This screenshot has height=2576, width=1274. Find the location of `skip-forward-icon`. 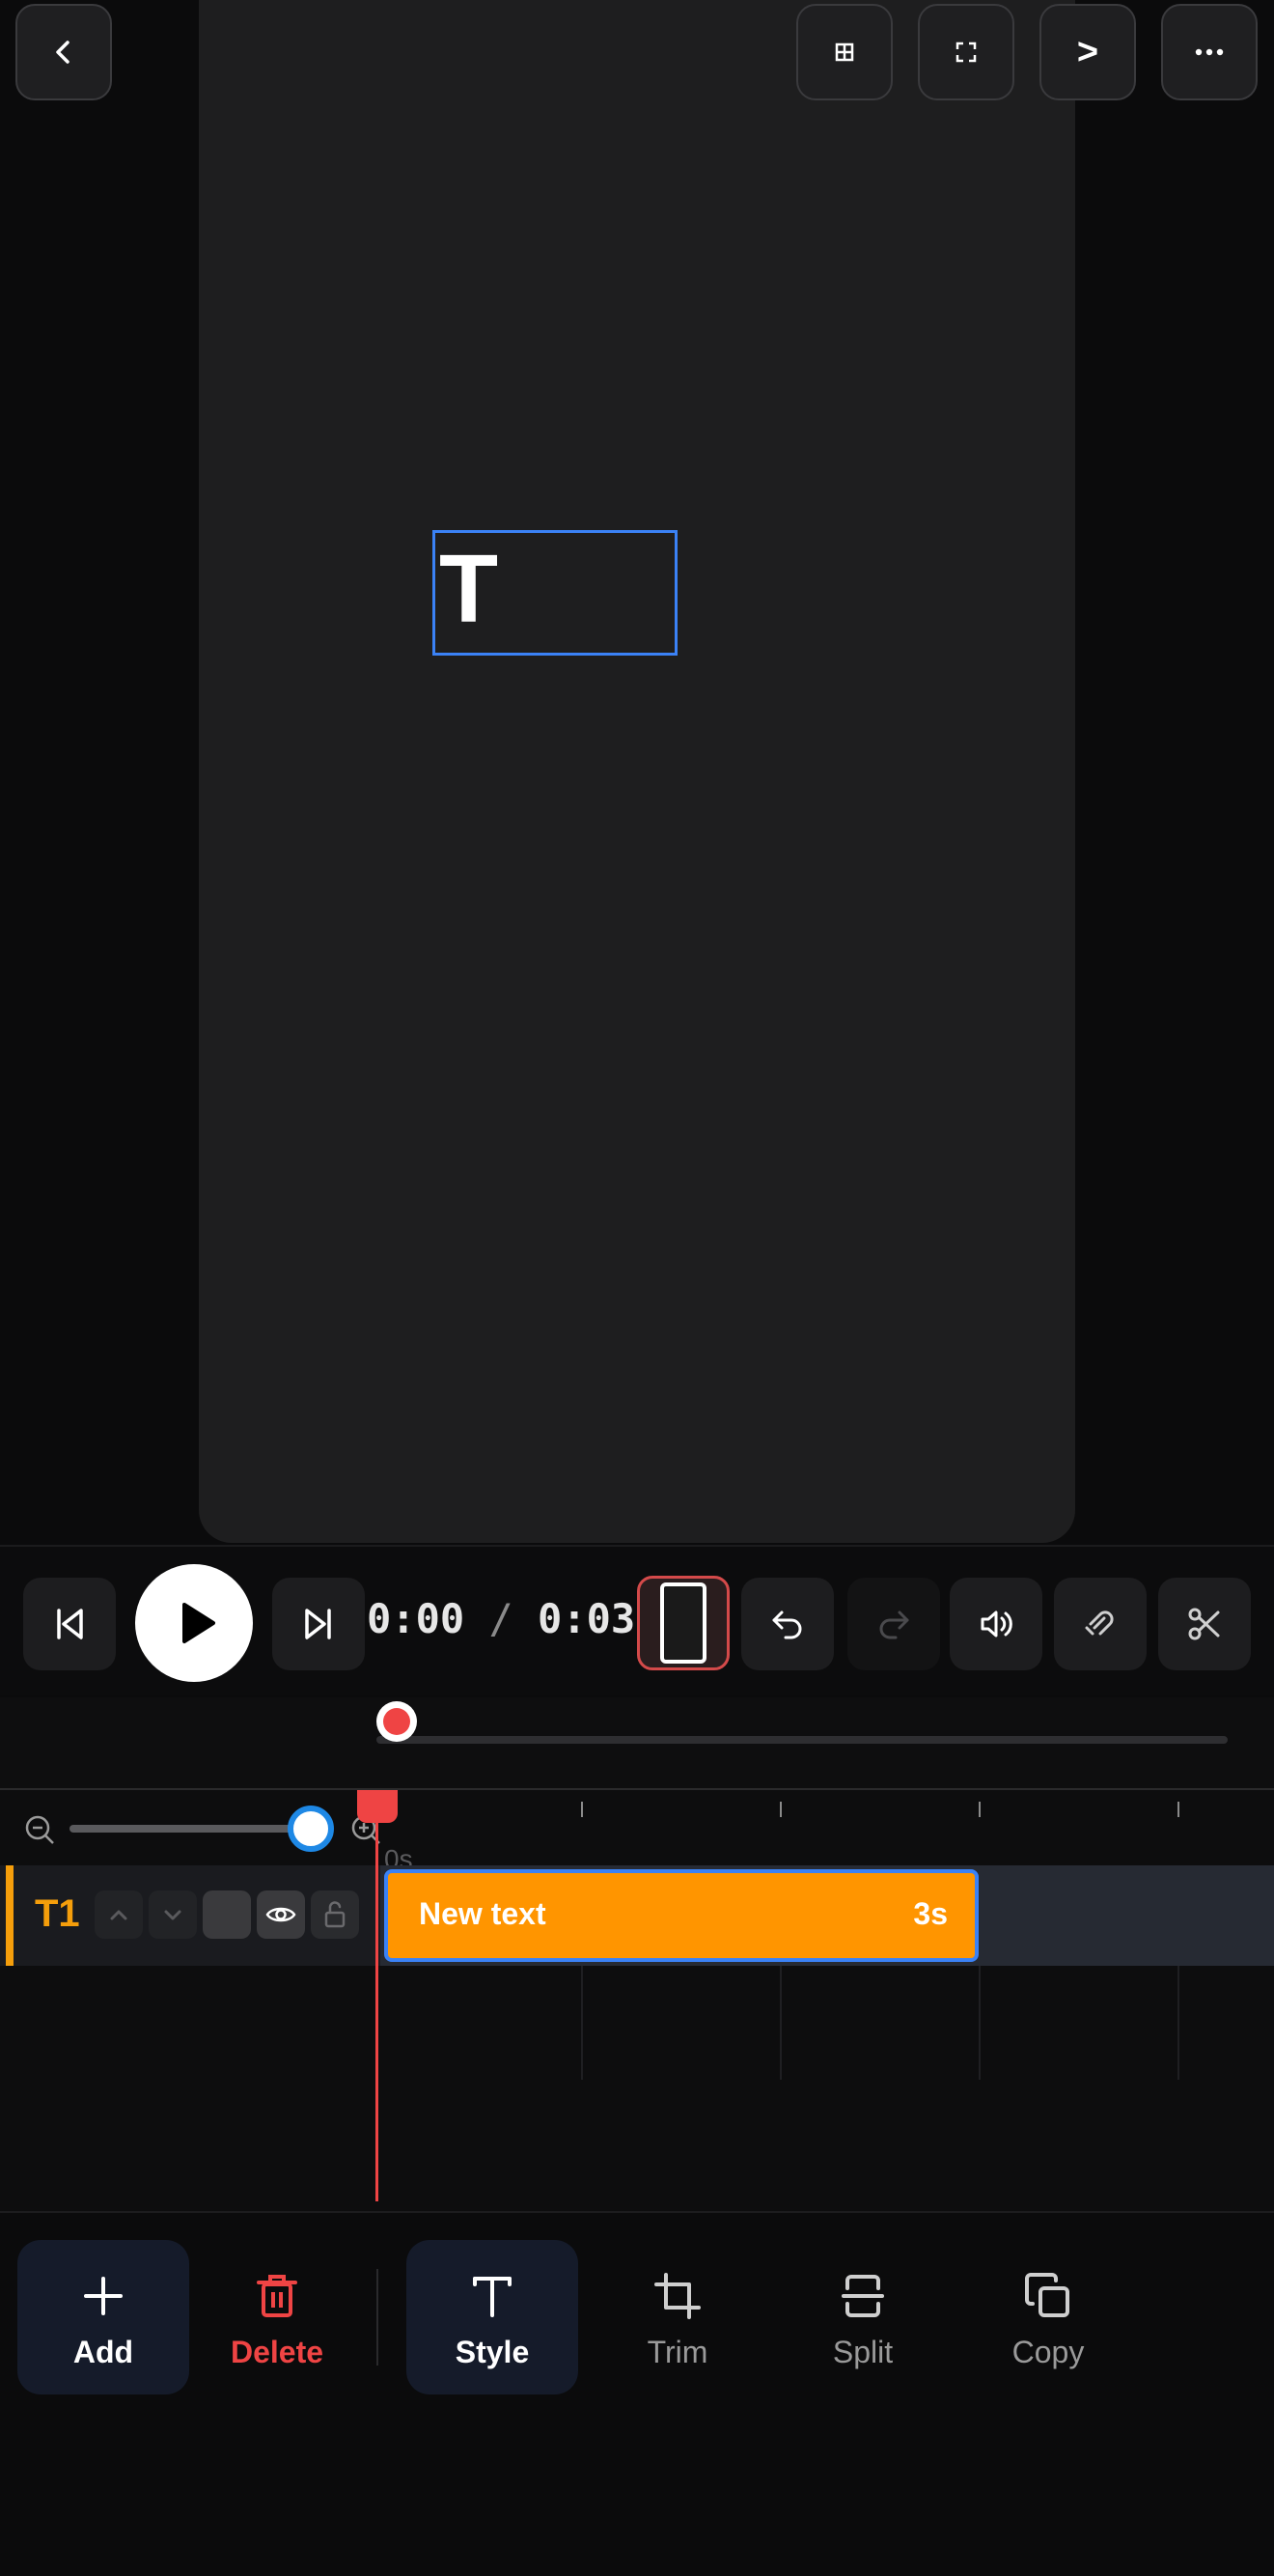

skip-forward-icon is located at coordinates (318, 1624).